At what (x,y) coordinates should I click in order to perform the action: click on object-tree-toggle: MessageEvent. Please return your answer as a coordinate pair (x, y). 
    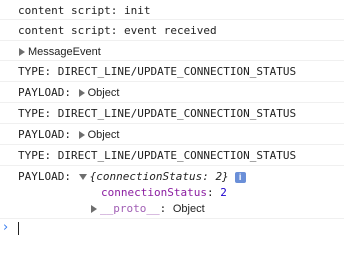
    Looking at the image, I should click on (59, 52).